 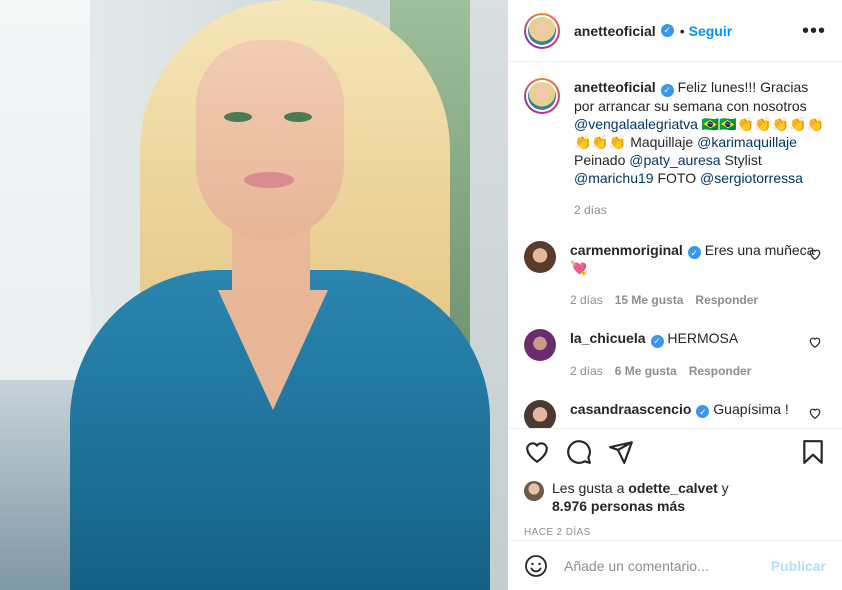 What do you see at coordinates (615, 31) in the screenshot?
I see `author-username: anetteoficial` at bounding box center [615, 31].